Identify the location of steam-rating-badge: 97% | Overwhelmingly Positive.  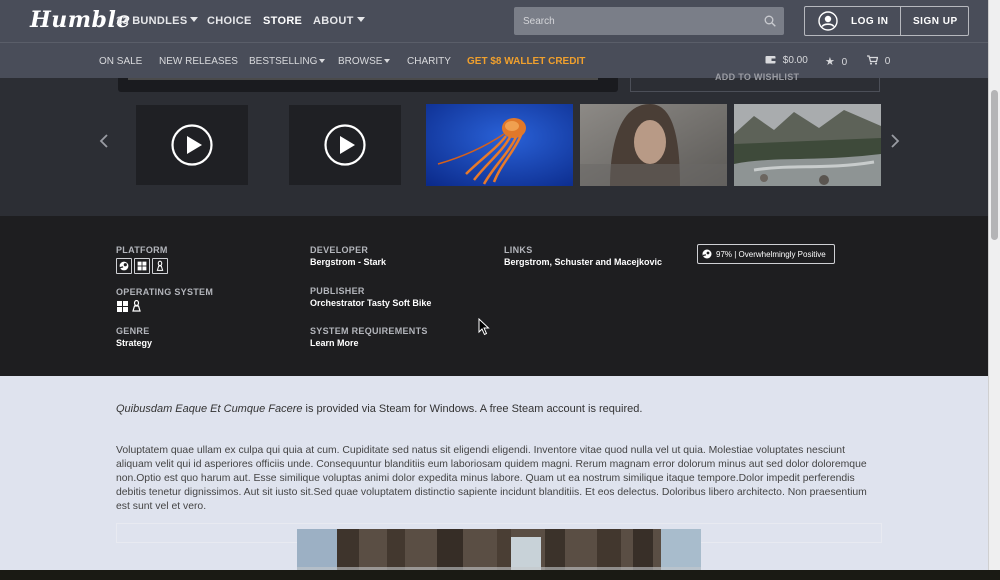
(766, 254).